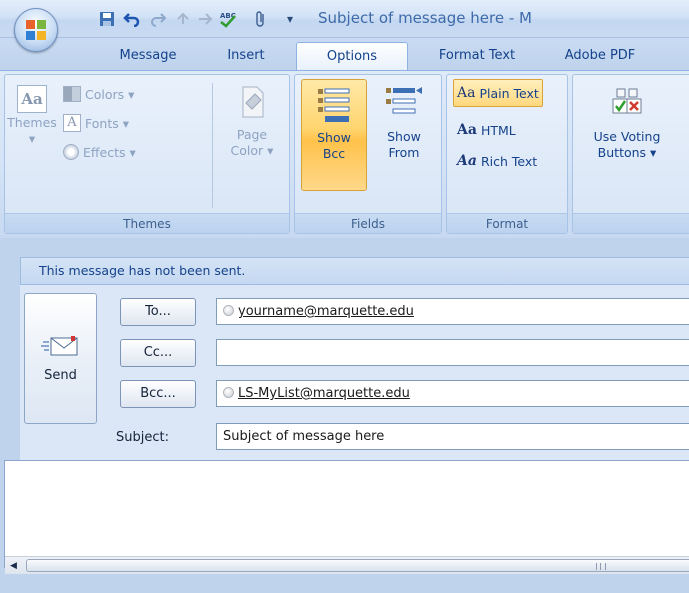  Describe the element at coordinates (631, 223) in the screenshot. I see `tracking-group-label` at that location.